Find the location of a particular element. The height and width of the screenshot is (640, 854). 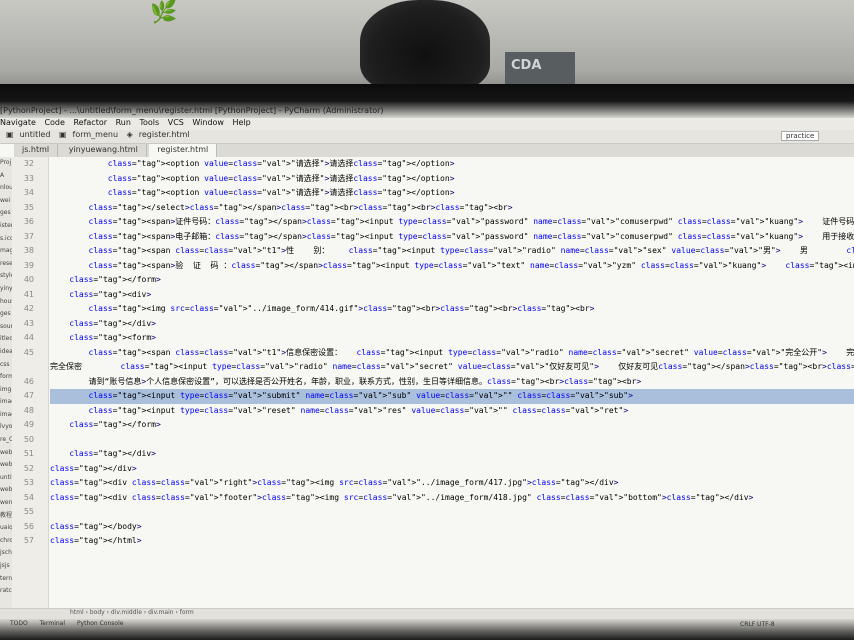

todo-tab: TODO is located at coordinates (19, 623).